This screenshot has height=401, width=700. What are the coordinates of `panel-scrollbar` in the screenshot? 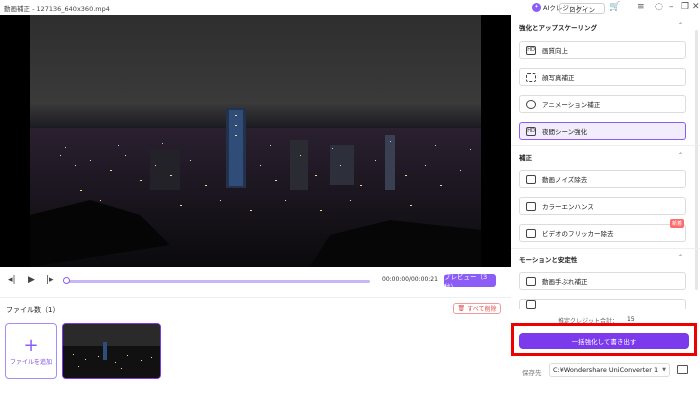 It's located at (696, 160).